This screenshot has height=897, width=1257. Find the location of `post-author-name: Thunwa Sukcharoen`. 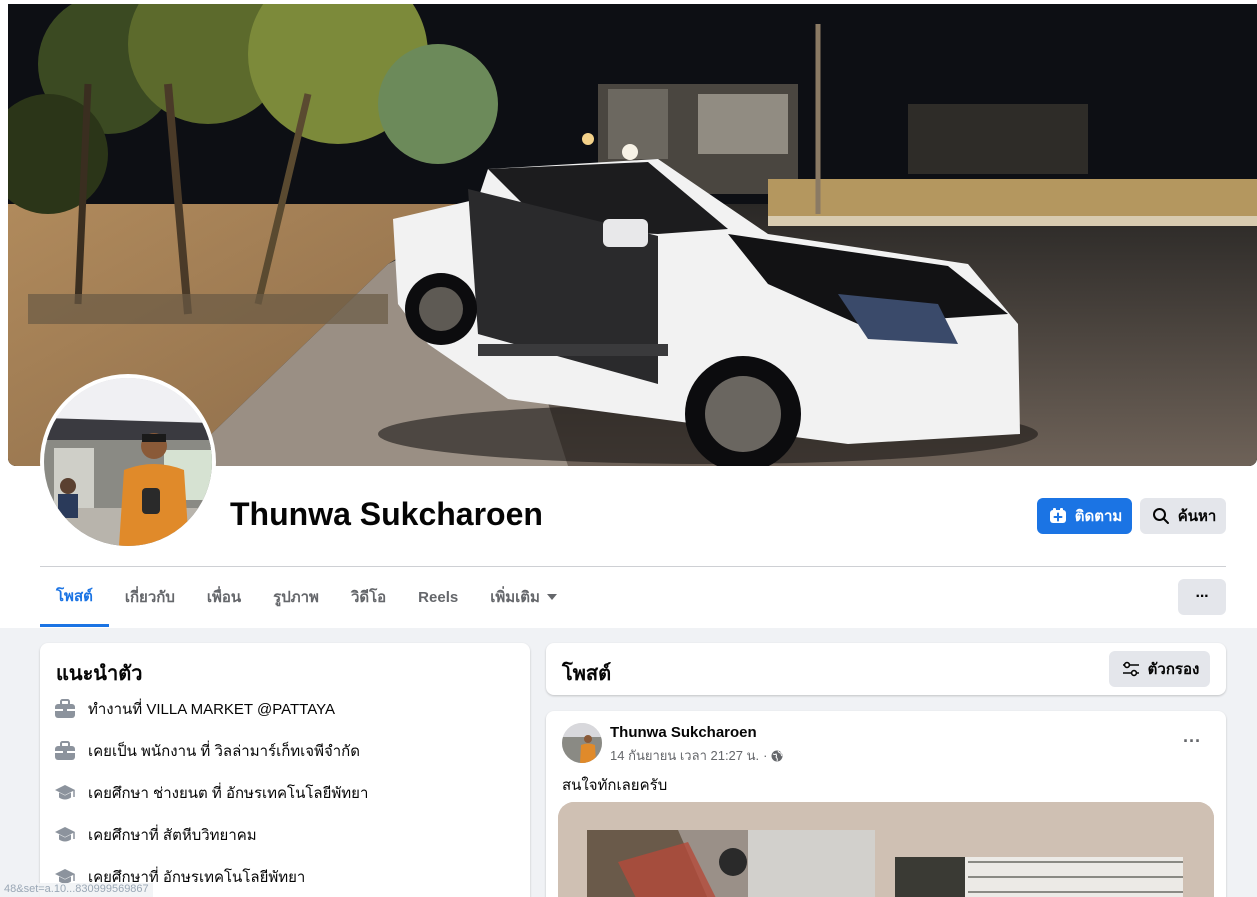

post-author-name: Thunwa Sukcharoen is located at coordinates (683, 732).